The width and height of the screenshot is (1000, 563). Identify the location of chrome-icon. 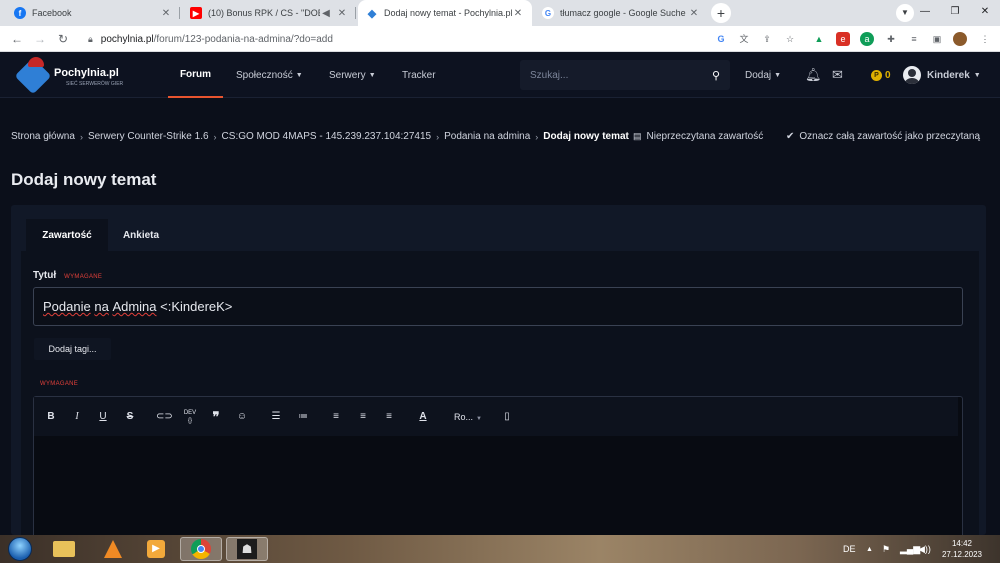
(201, 549).